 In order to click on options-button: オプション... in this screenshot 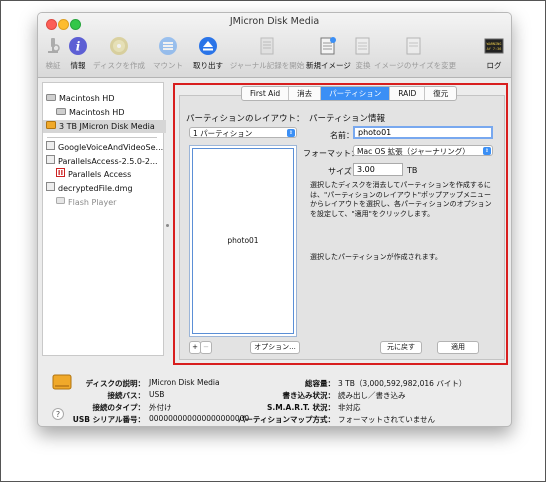, I will do `click(275, 347)`.